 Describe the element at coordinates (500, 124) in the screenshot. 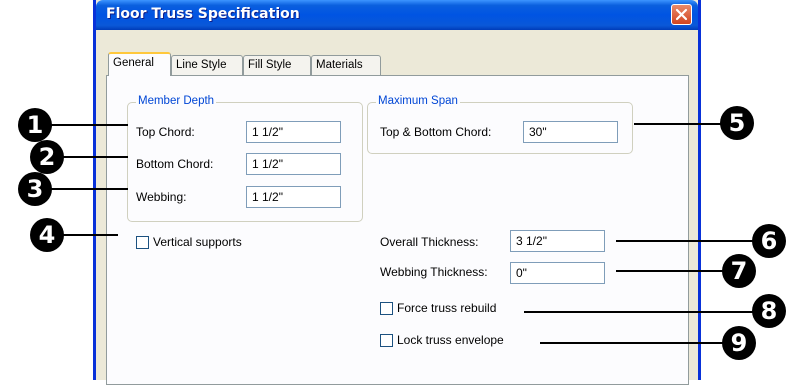

I see `maximum-span-group: Maximum Span Top & Bottom Chord: 30"` at that location.